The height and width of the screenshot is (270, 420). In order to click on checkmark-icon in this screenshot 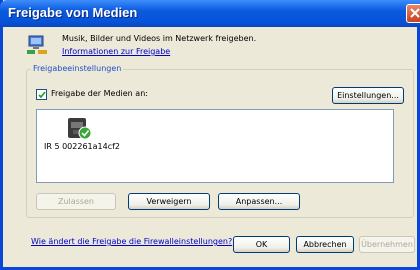, I will do `click(42, 95)`.